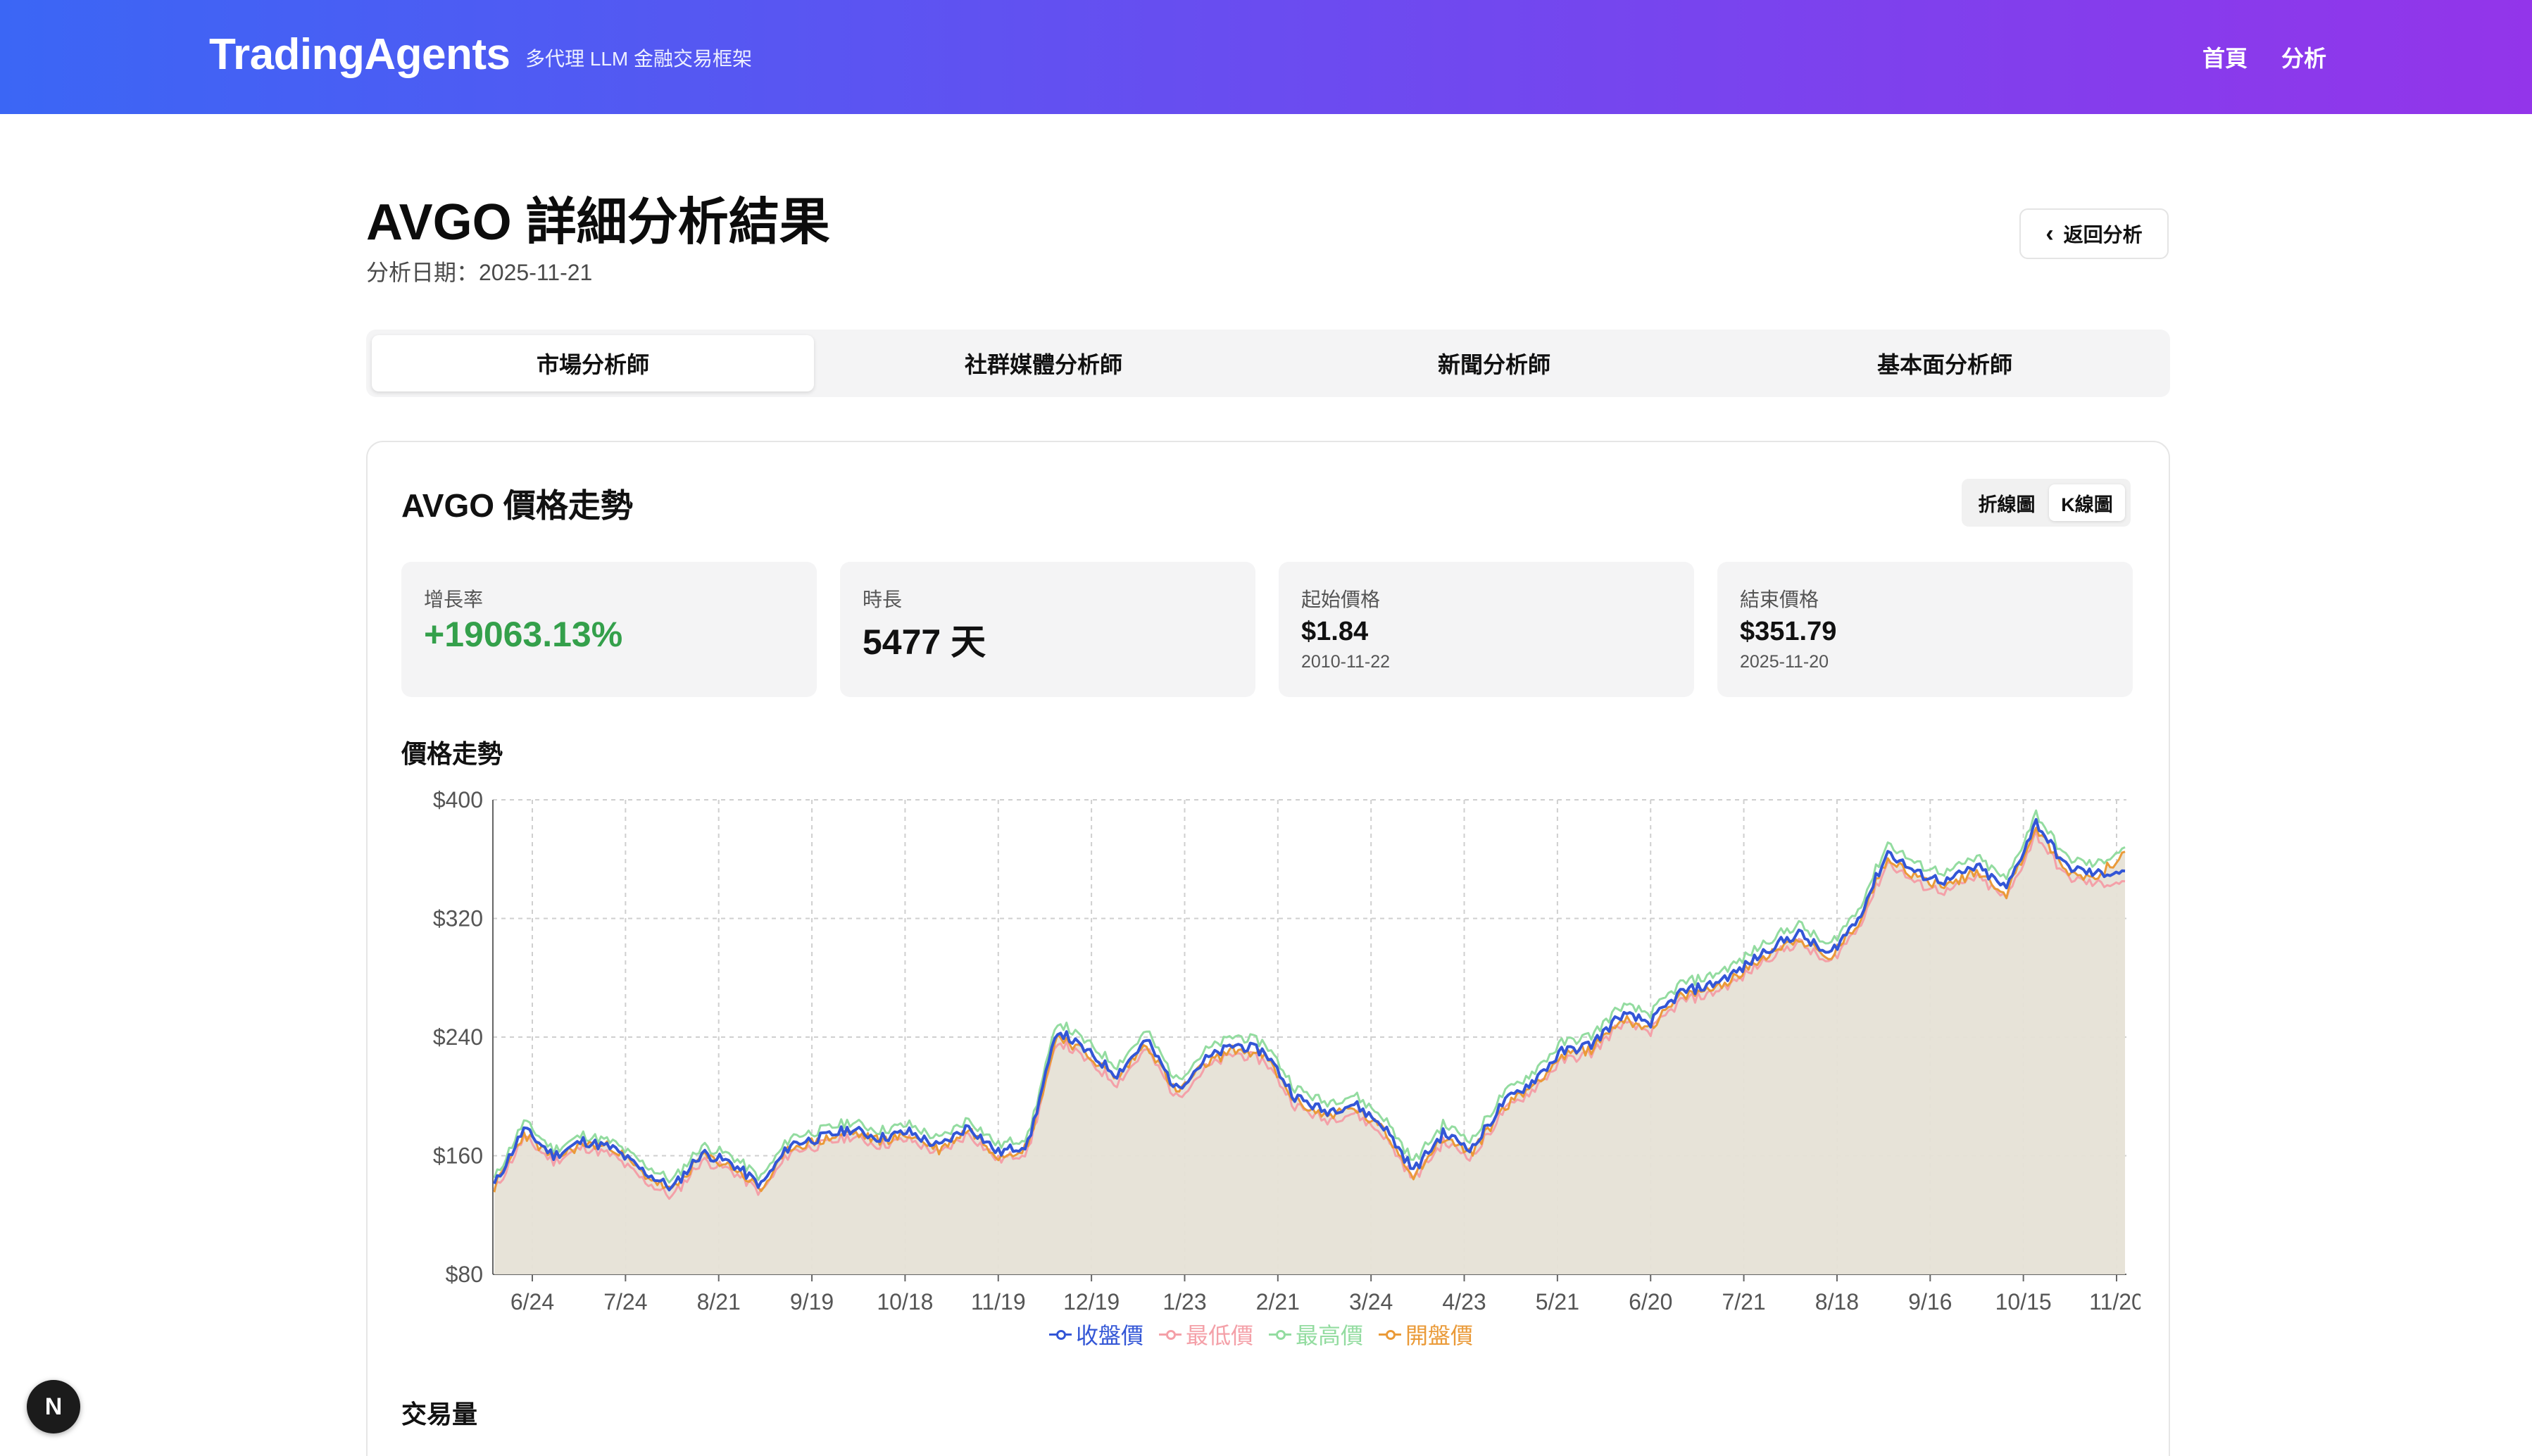 The width and height of the screenshot is (2532, 1456). I want to click on x-tick-label: 1/23, so click(1184, 1301).